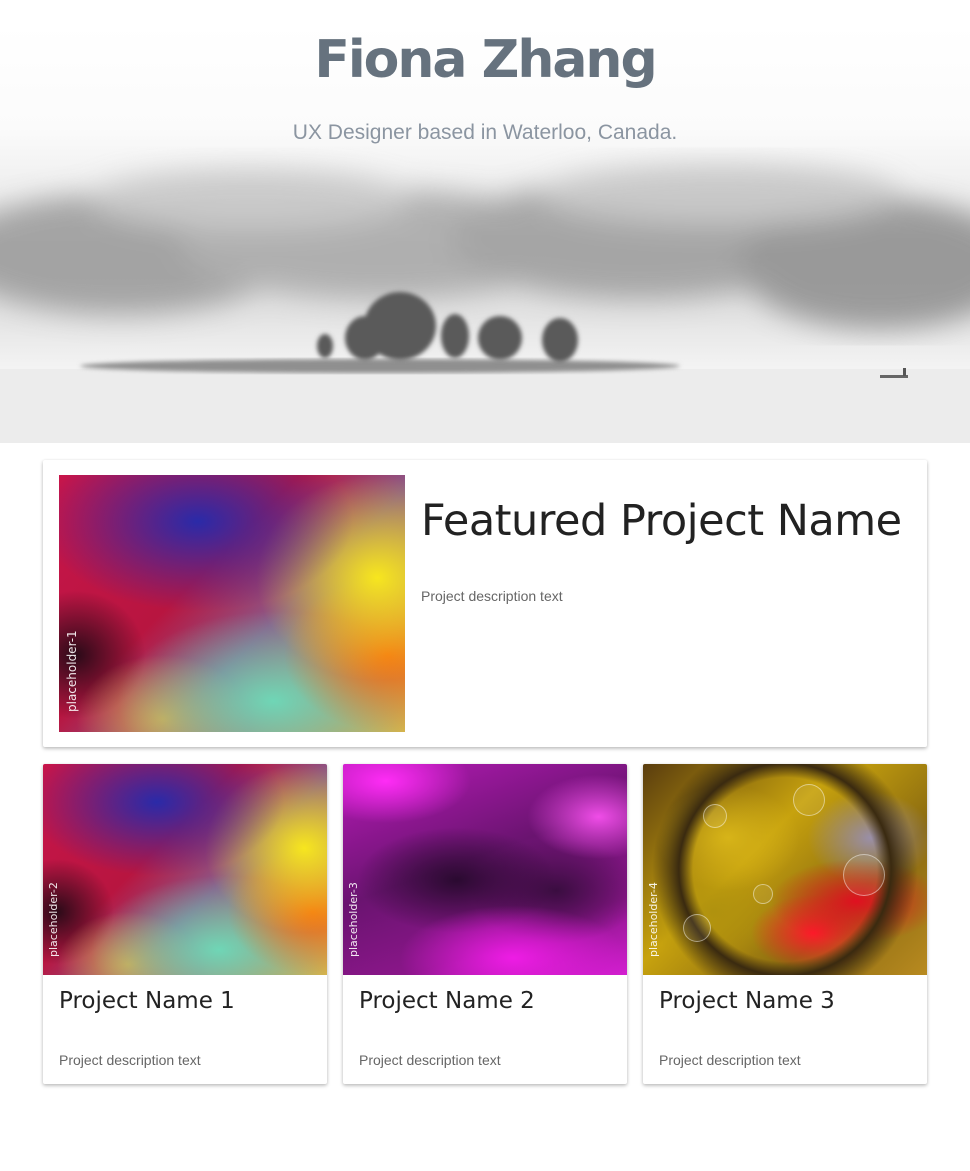 This screenshot has height=1171, width=970. What do you see at coordinates (353, 919) in the screenshot?
I see `image-placeholder-label: placeholder-3` at bounding box center [353, 919].